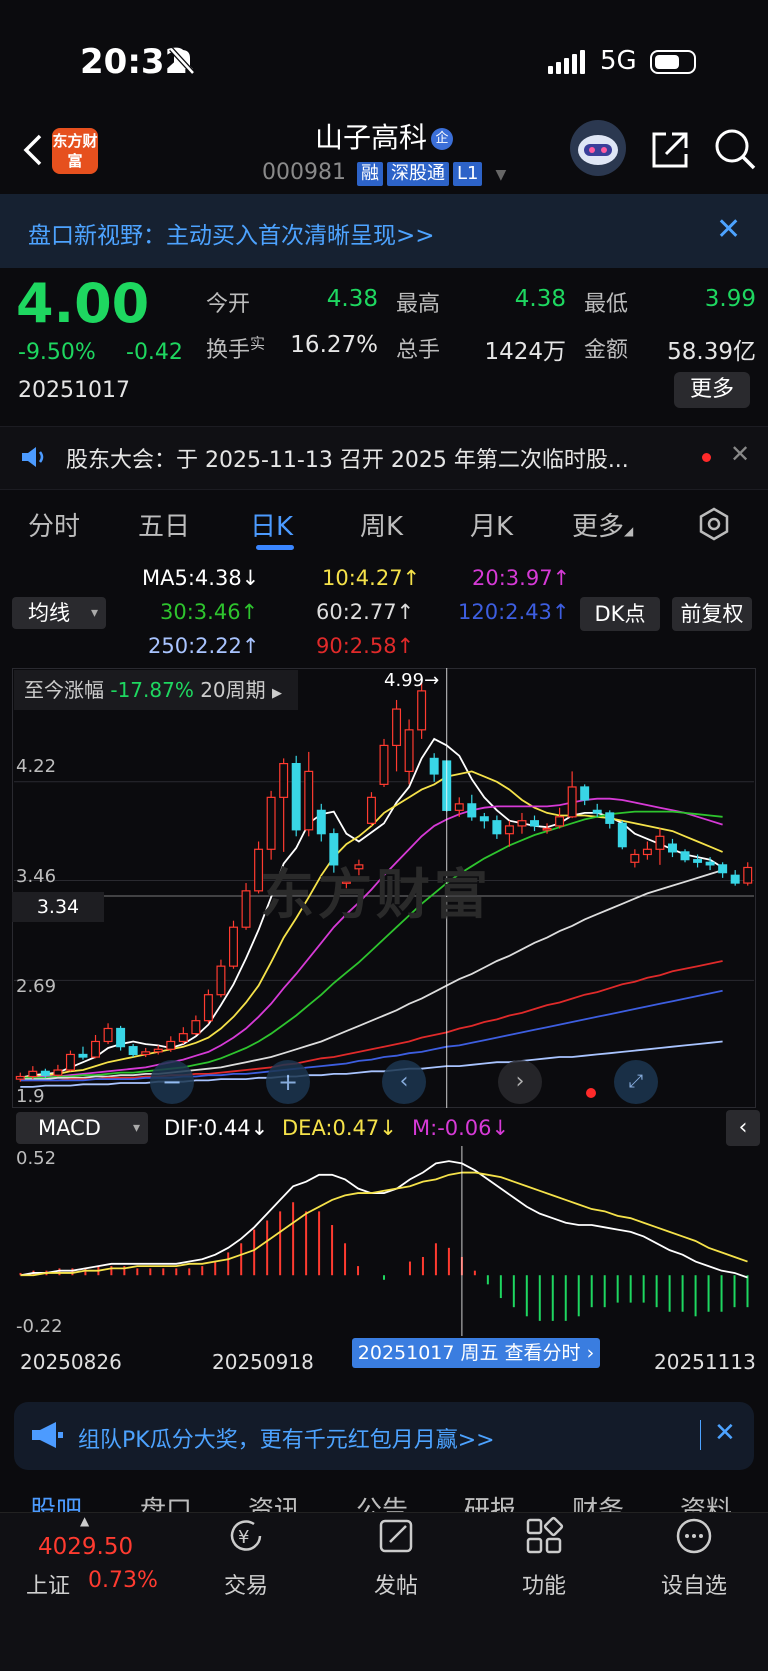 The image size is (768, 1671). What do you see at coordinates (728, 229) in the screenshot?
I see `banner-close-icon: ✕` at bounding box center [728, 229].